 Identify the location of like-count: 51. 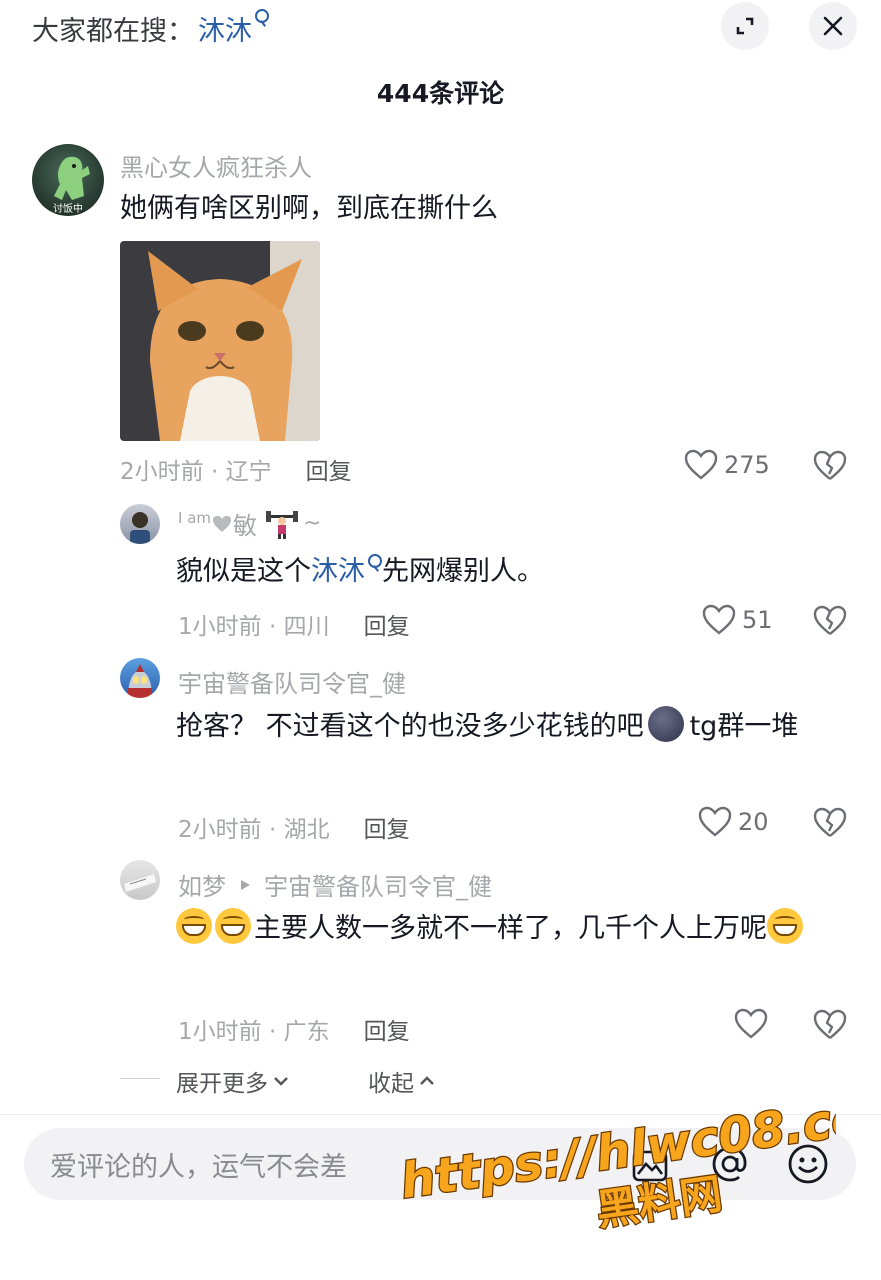
(757, 620).